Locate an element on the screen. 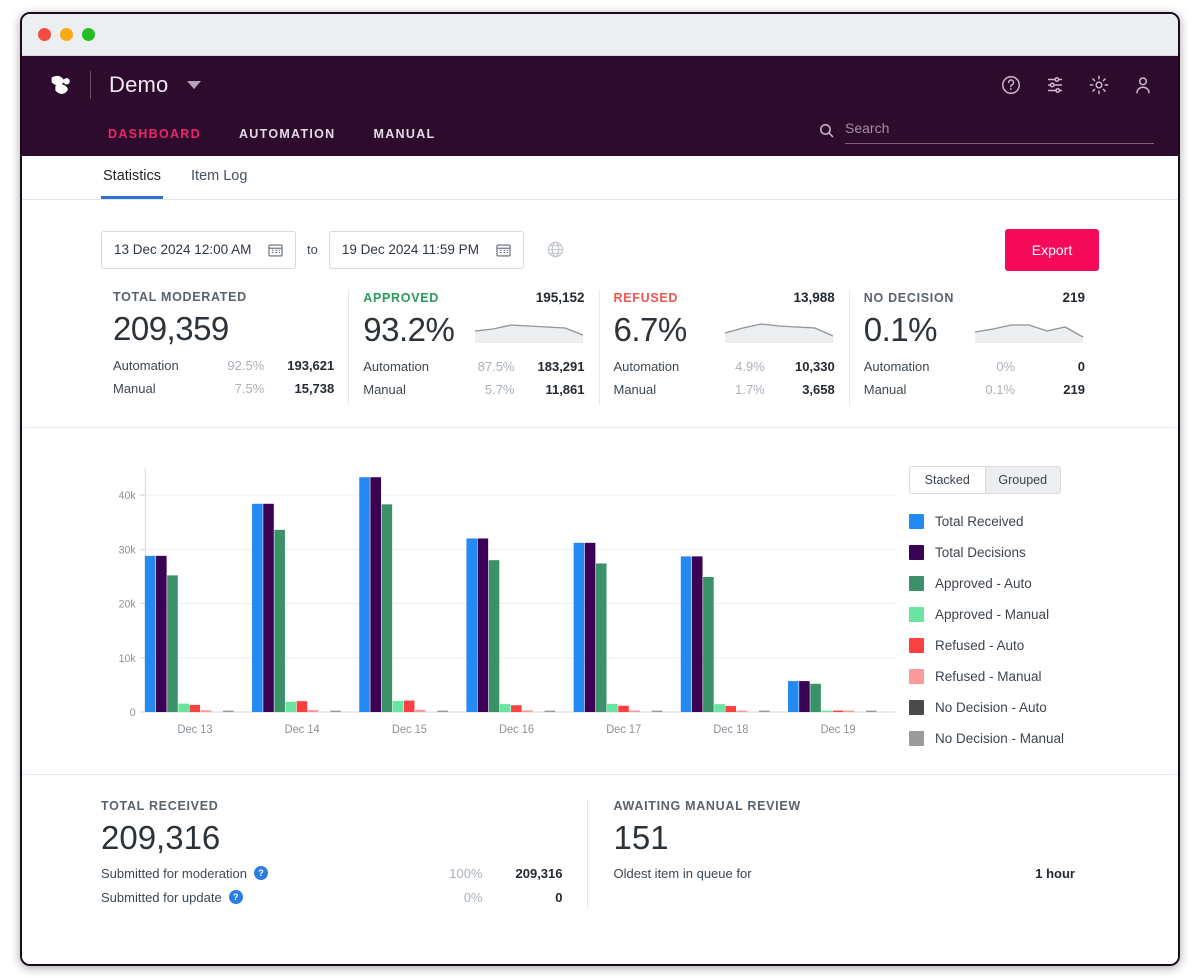  close-window-button is located at coordinates (44, 34).